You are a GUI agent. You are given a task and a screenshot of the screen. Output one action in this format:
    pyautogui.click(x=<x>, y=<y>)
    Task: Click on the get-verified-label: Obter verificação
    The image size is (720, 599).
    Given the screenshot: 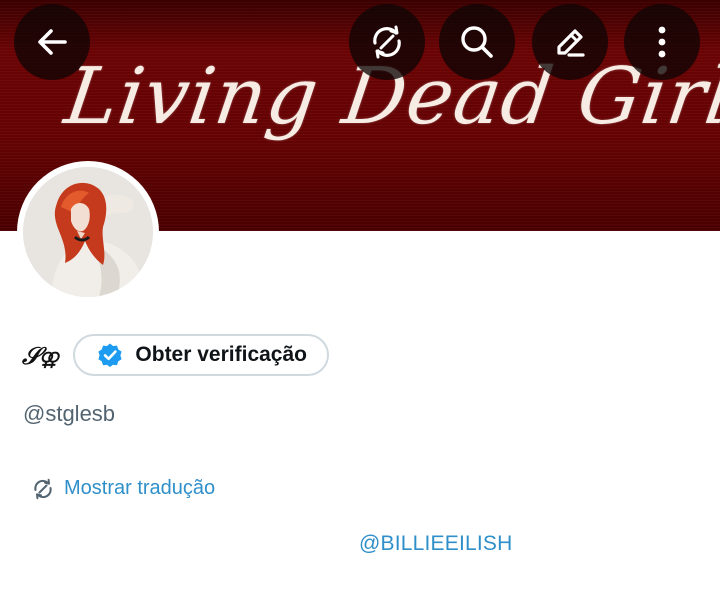 What is the action you would take?
    pyautogui.click(x=221, y=354)
    